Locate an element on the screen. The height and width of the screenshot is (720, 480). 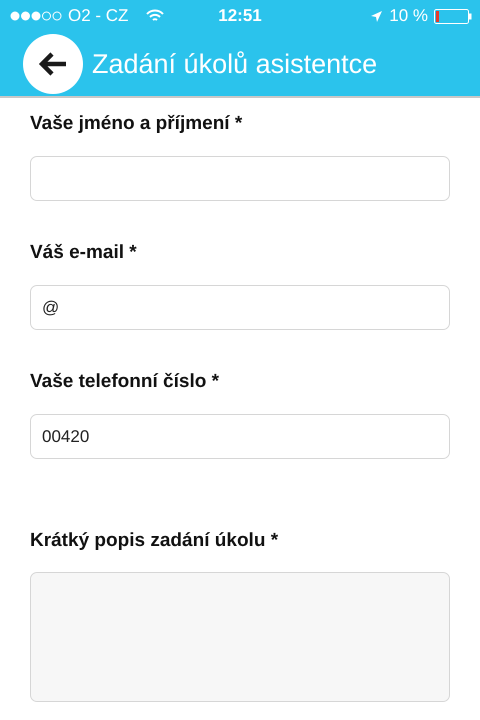
text-field: @ is located at coordinates (240, 307).